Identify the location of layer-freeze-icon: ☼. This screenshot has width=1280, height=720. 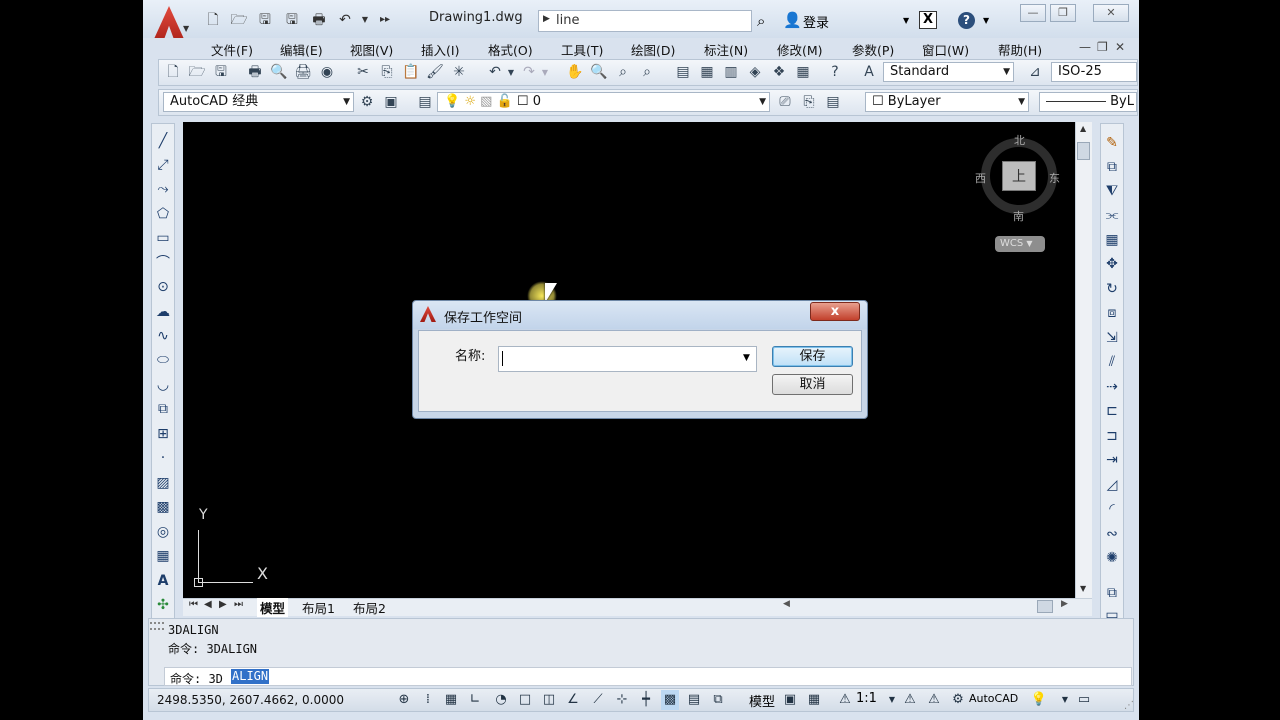
(470, 101).